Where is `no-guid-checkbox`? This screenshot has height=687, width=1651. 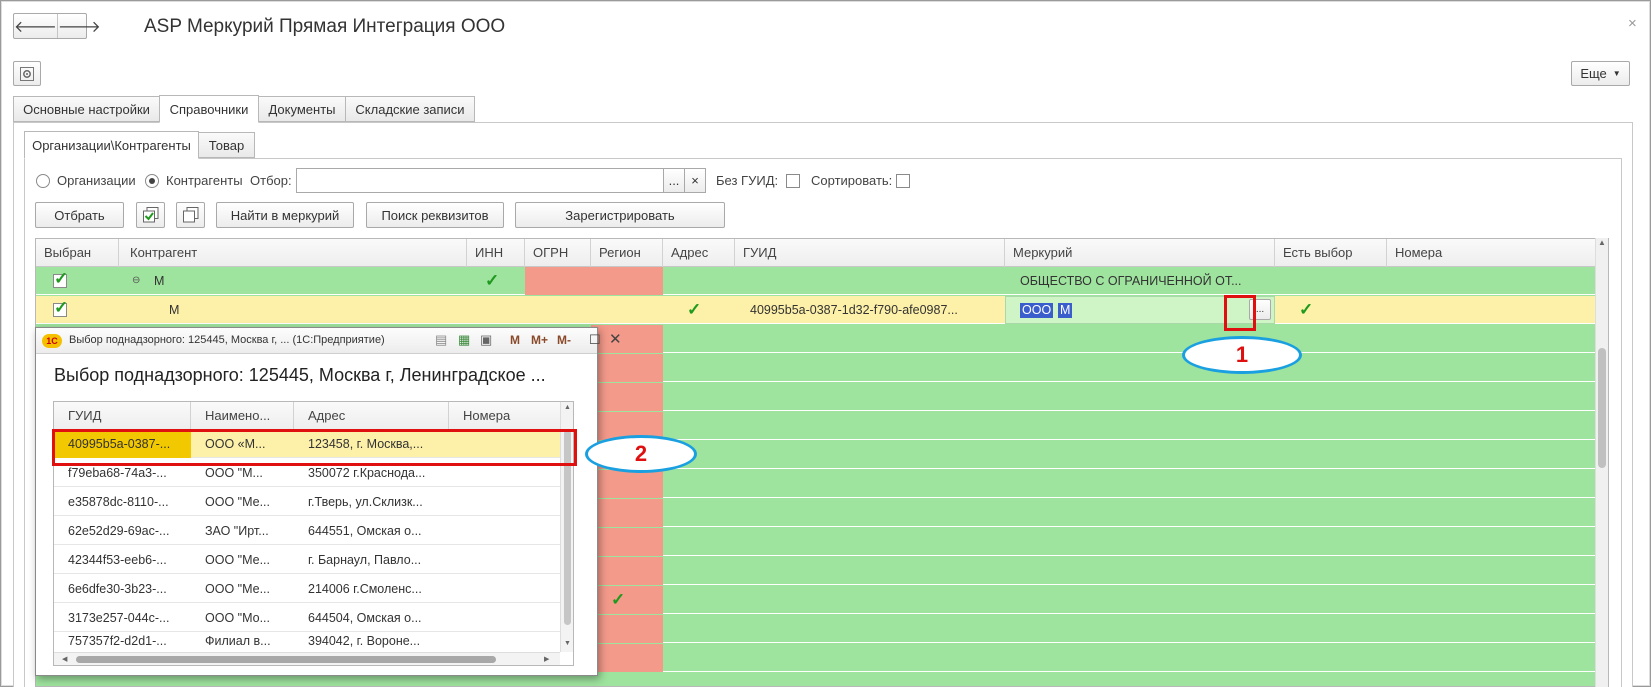
no-guid-checkbox is located at coordinates (793, 181).